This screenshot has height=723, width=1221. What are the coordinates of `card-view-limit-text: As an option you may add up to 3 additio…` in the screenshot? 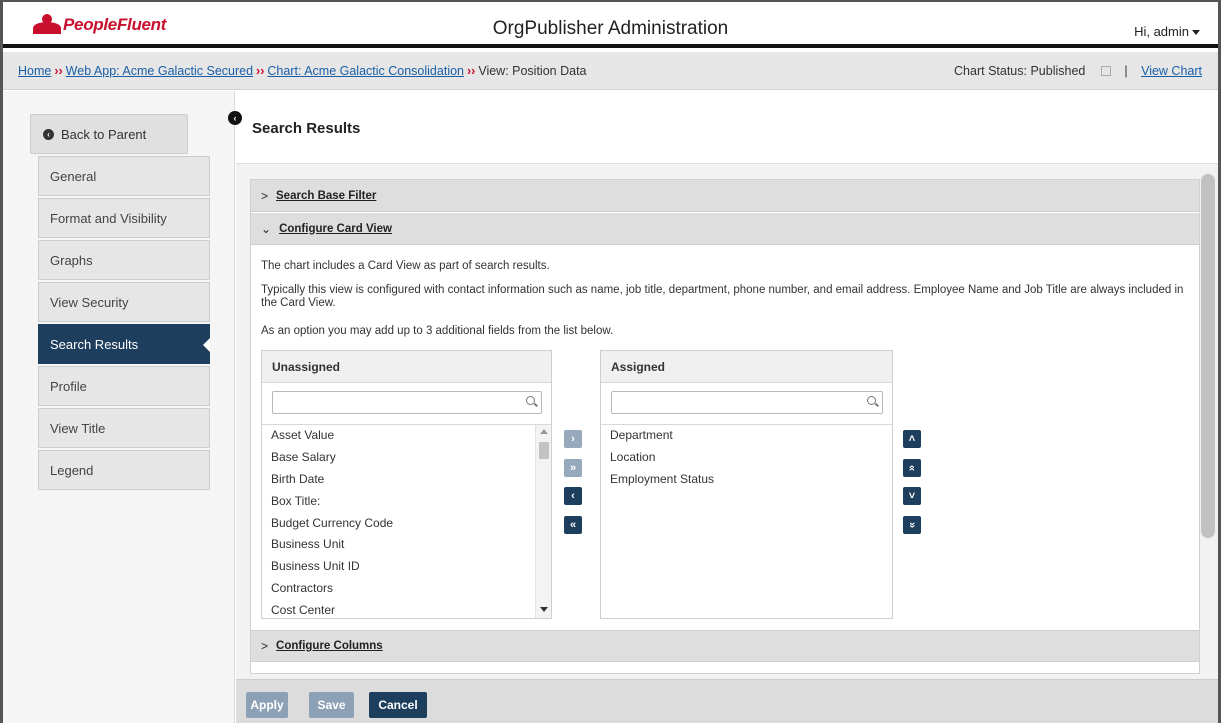 It's located at (437, 331).